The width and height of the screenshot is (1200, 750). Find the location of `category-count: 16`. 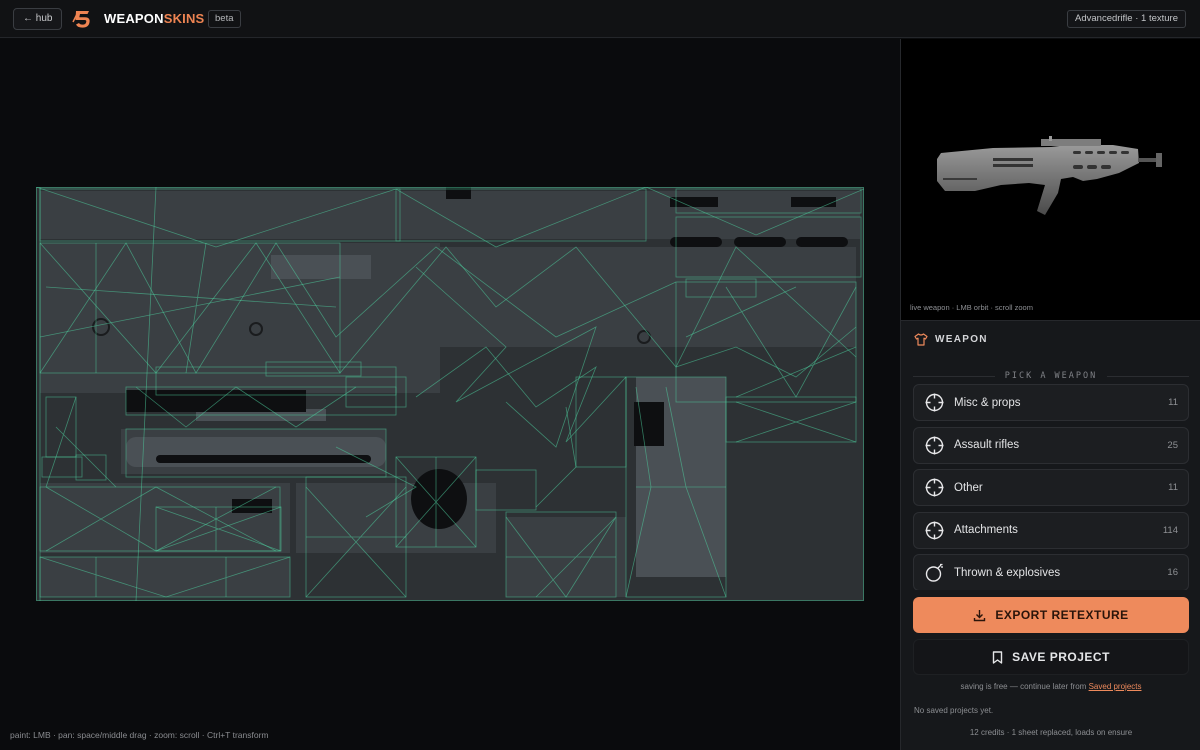

category-count: 16 is located at coordinates (1172, 572).